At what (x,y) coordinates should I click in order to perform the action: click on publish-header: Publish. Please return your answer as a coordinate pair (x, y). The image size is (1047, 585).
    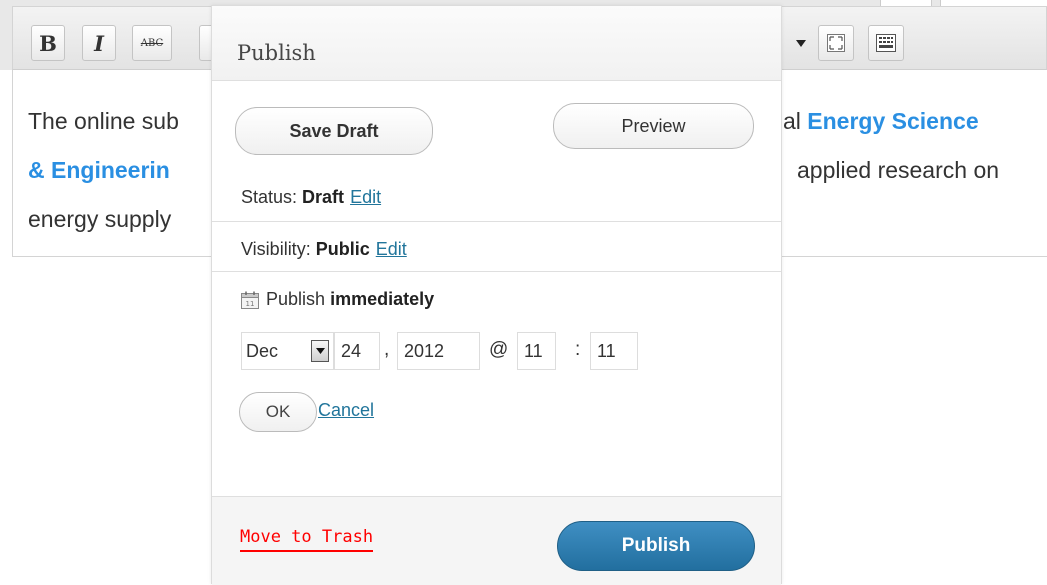
    Looking at the image, I should click on (496, 43).